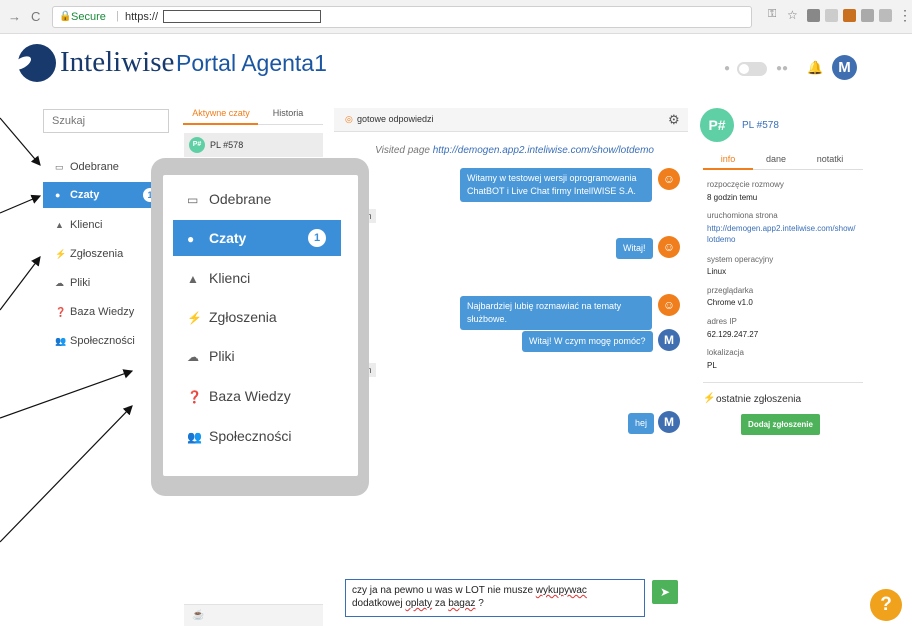 The width and height of the screenshot is (912, 626). What do you see at coordinates (198, 615) in the screenshot?
I see `coffee-icon: ☕` at bounding box center [198, 615].